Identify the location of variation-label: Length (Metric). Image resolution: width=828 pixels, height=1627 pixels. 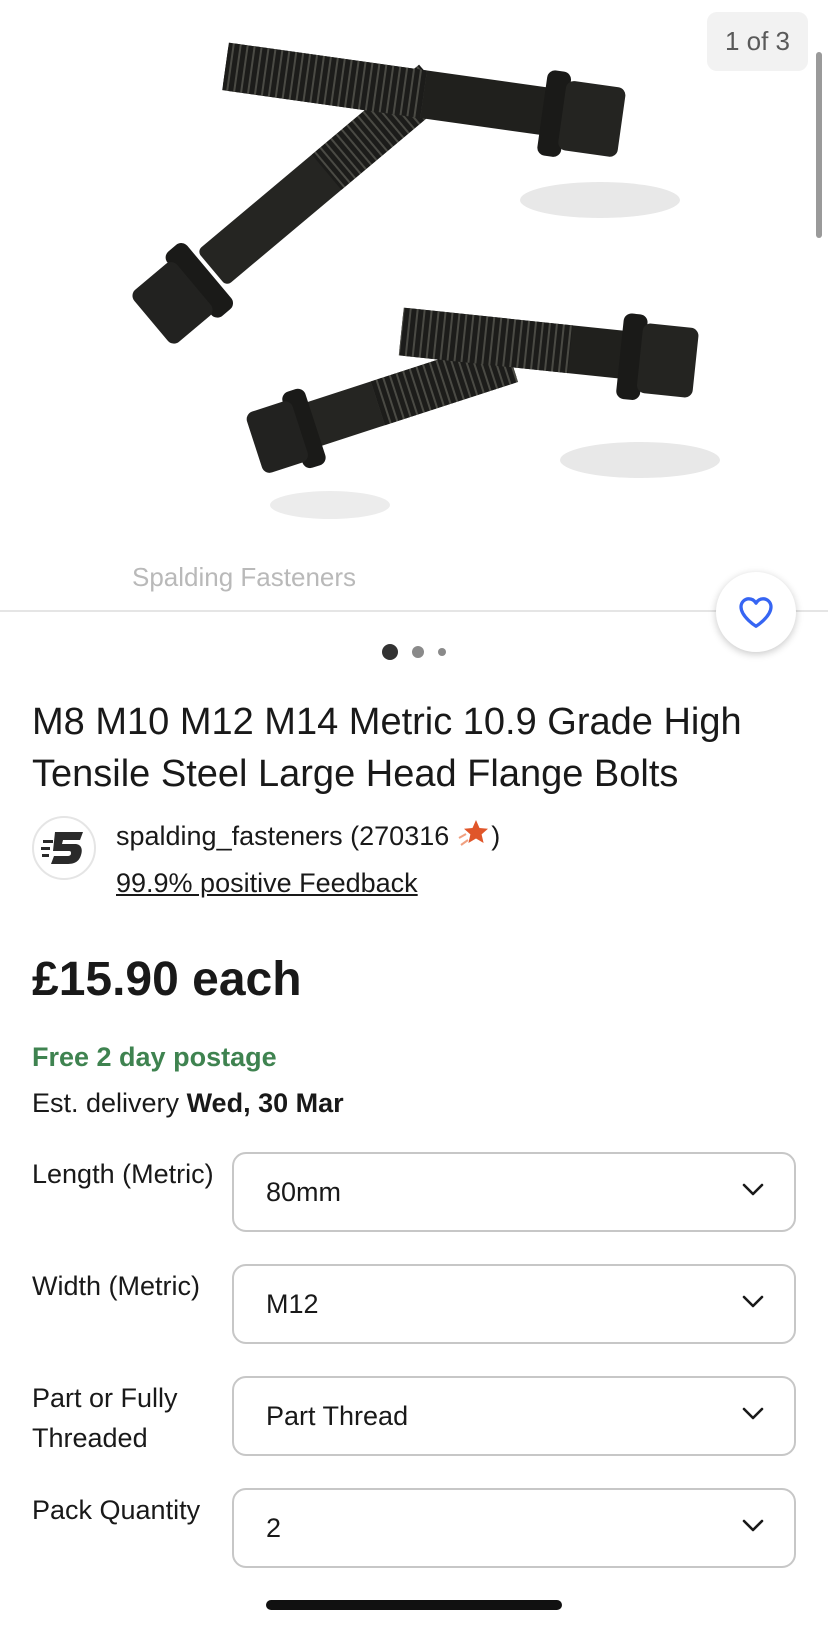
(123, 1174).